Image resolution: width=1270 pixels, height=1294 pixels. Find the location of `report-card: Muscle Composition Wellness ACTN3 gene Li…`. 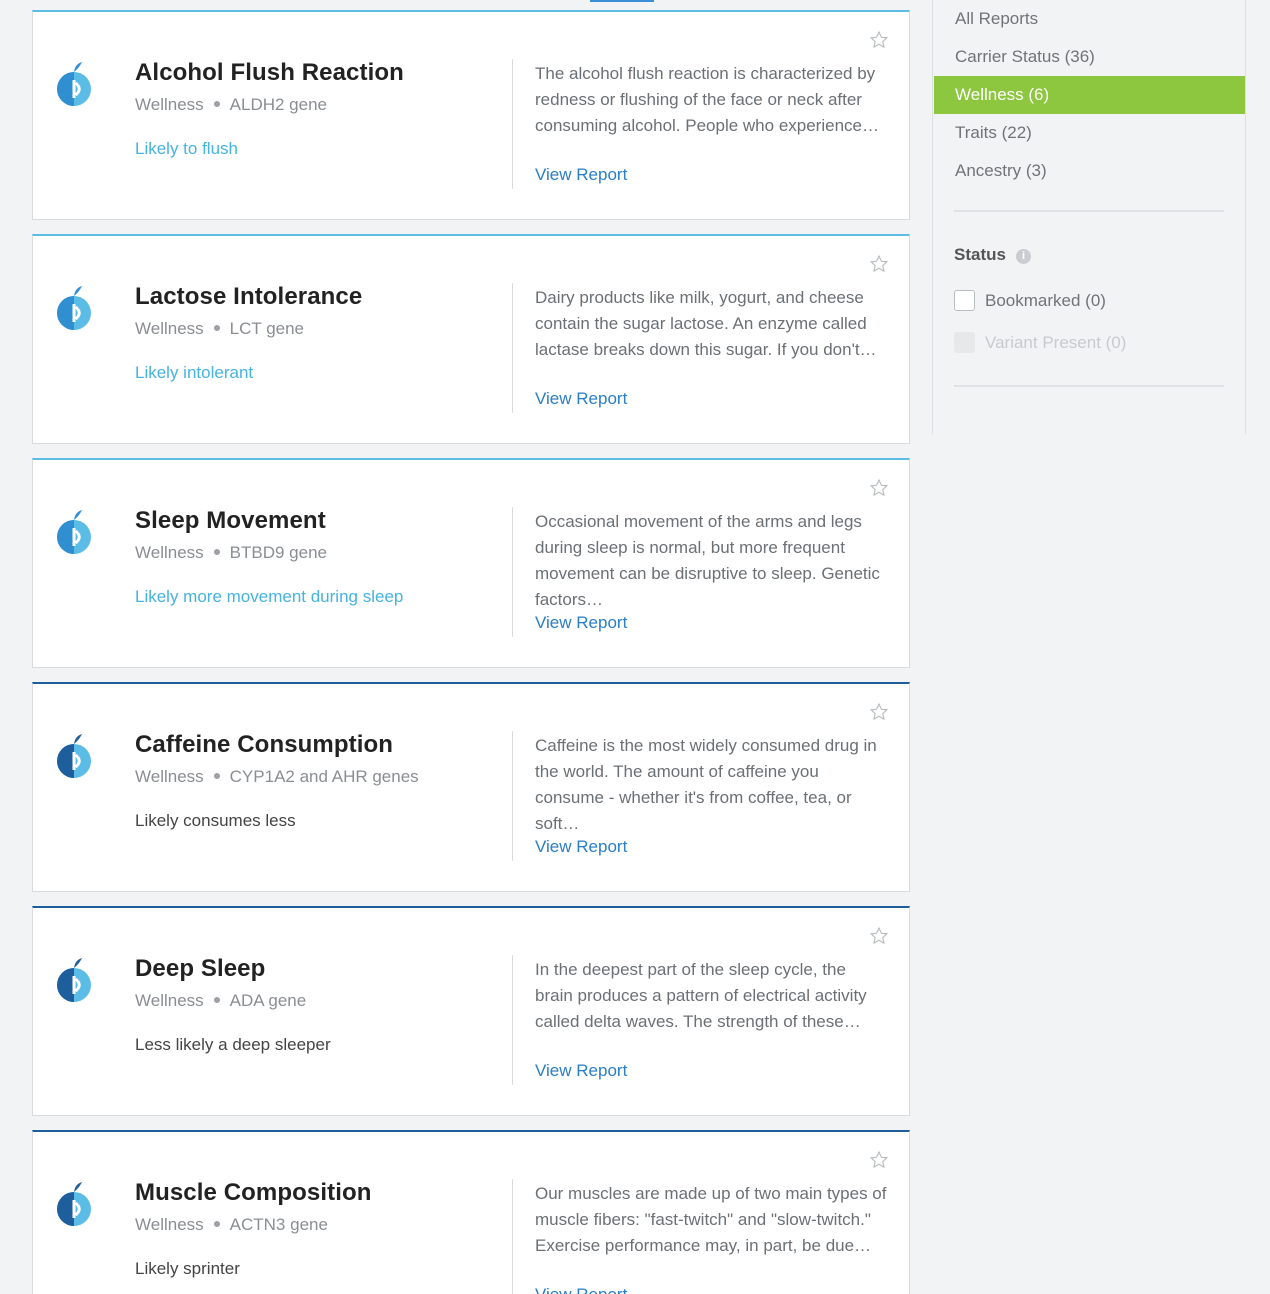

report-card: Muscle Composition Wellness ACTN3 gene Li… is located at coordinates (471, 1212).